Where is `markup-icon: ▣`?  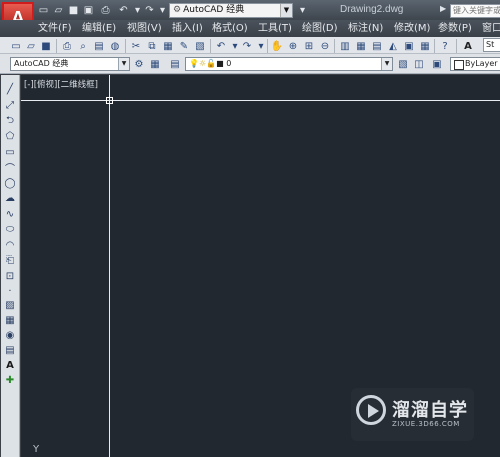 markup-icon: ▣ is located at coordinates (409, 46).